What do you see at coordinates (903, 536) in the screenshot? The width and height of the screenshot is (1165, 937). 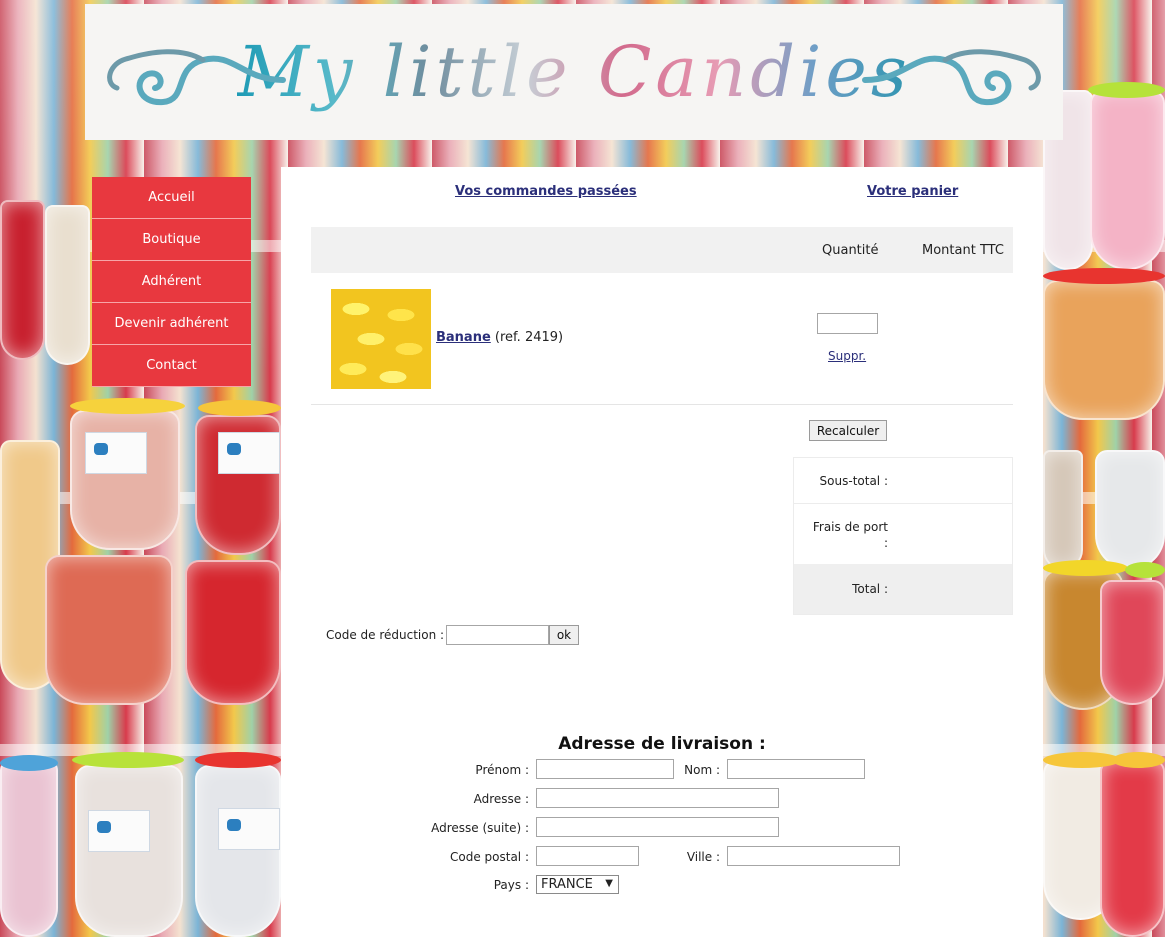 I see `totals-box: Sous-total : Frais de port : Total :` at bounding box center [903, 536].